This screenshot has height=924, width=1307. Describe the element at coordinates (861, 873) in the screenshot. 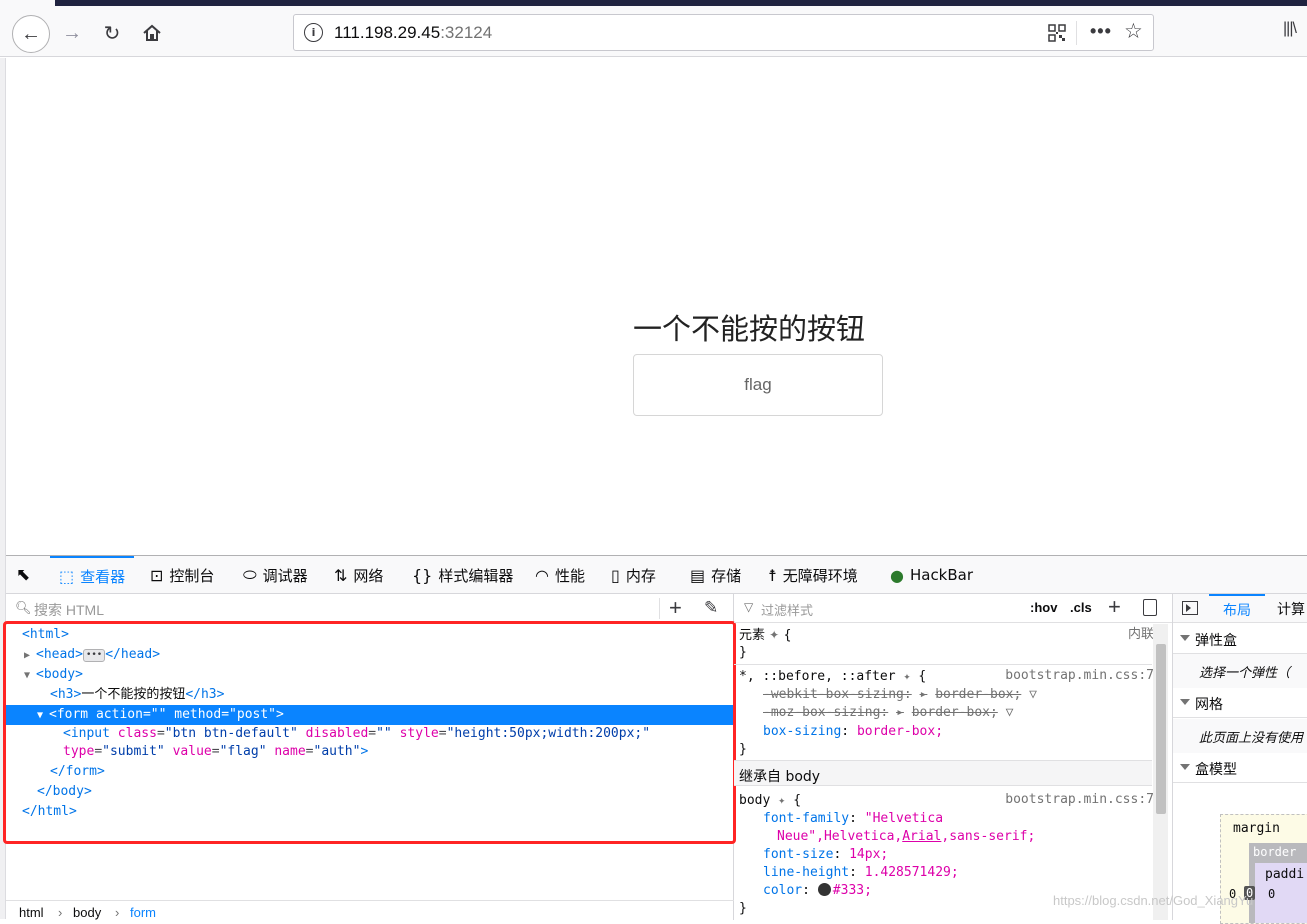

I see `line-height-decl: line-height: 1.428571429;` at that location.